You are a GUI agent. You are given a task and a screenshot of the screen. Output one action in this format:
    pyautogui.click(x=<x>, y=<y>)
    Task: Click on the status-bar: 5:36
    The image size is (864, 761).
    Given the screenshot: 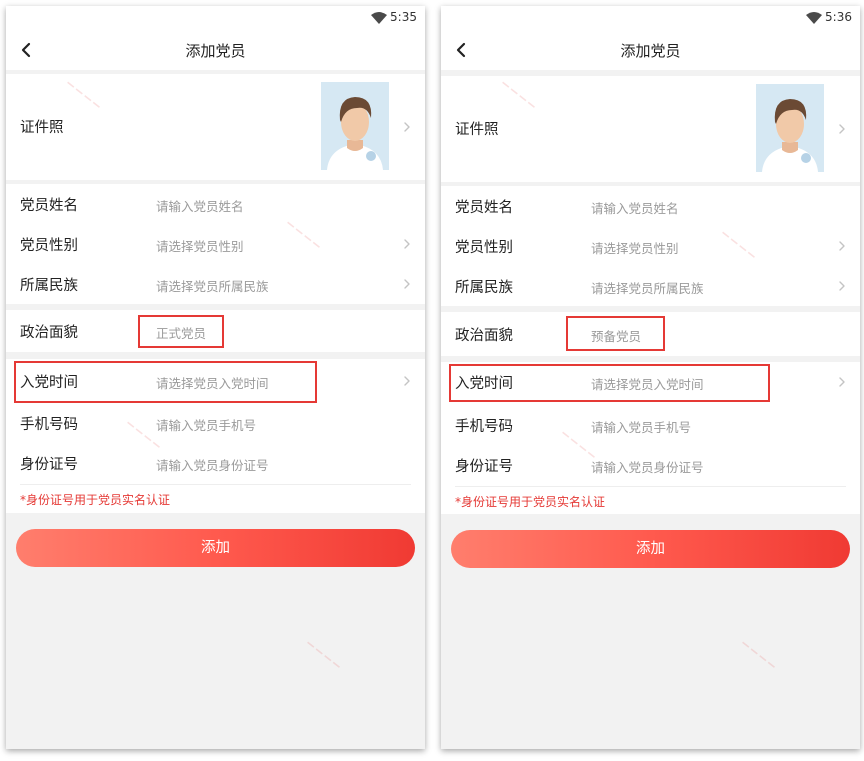 What is the action you would take?
    pyautogui.click(x=650, y=18)
    